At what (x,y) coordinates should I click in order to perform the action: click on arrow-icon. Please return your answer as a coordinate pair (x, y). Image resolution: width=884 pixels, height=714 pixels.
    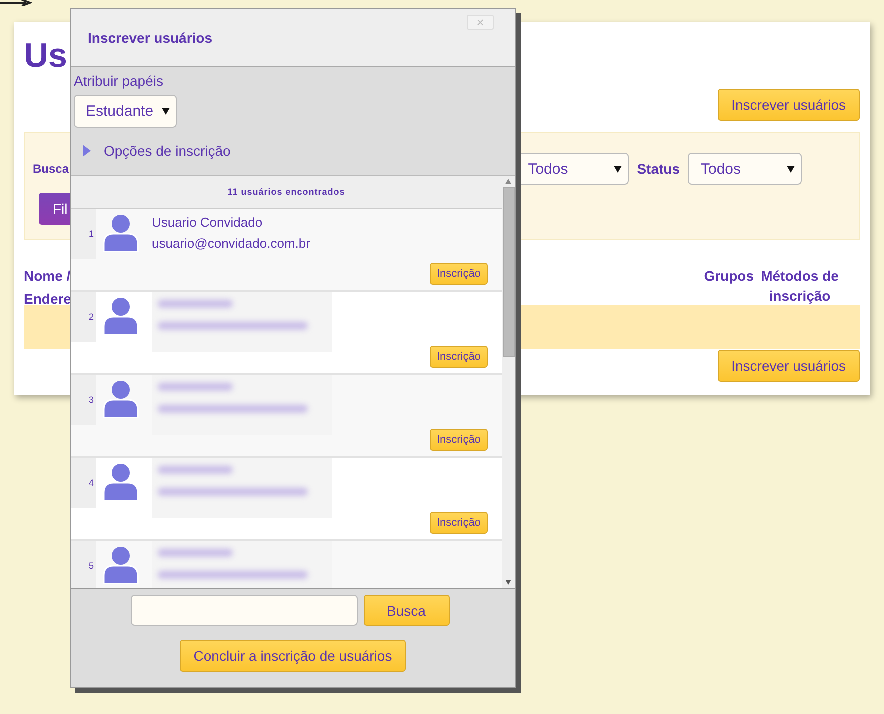
    Looking at the image, I should click on (16, 3).